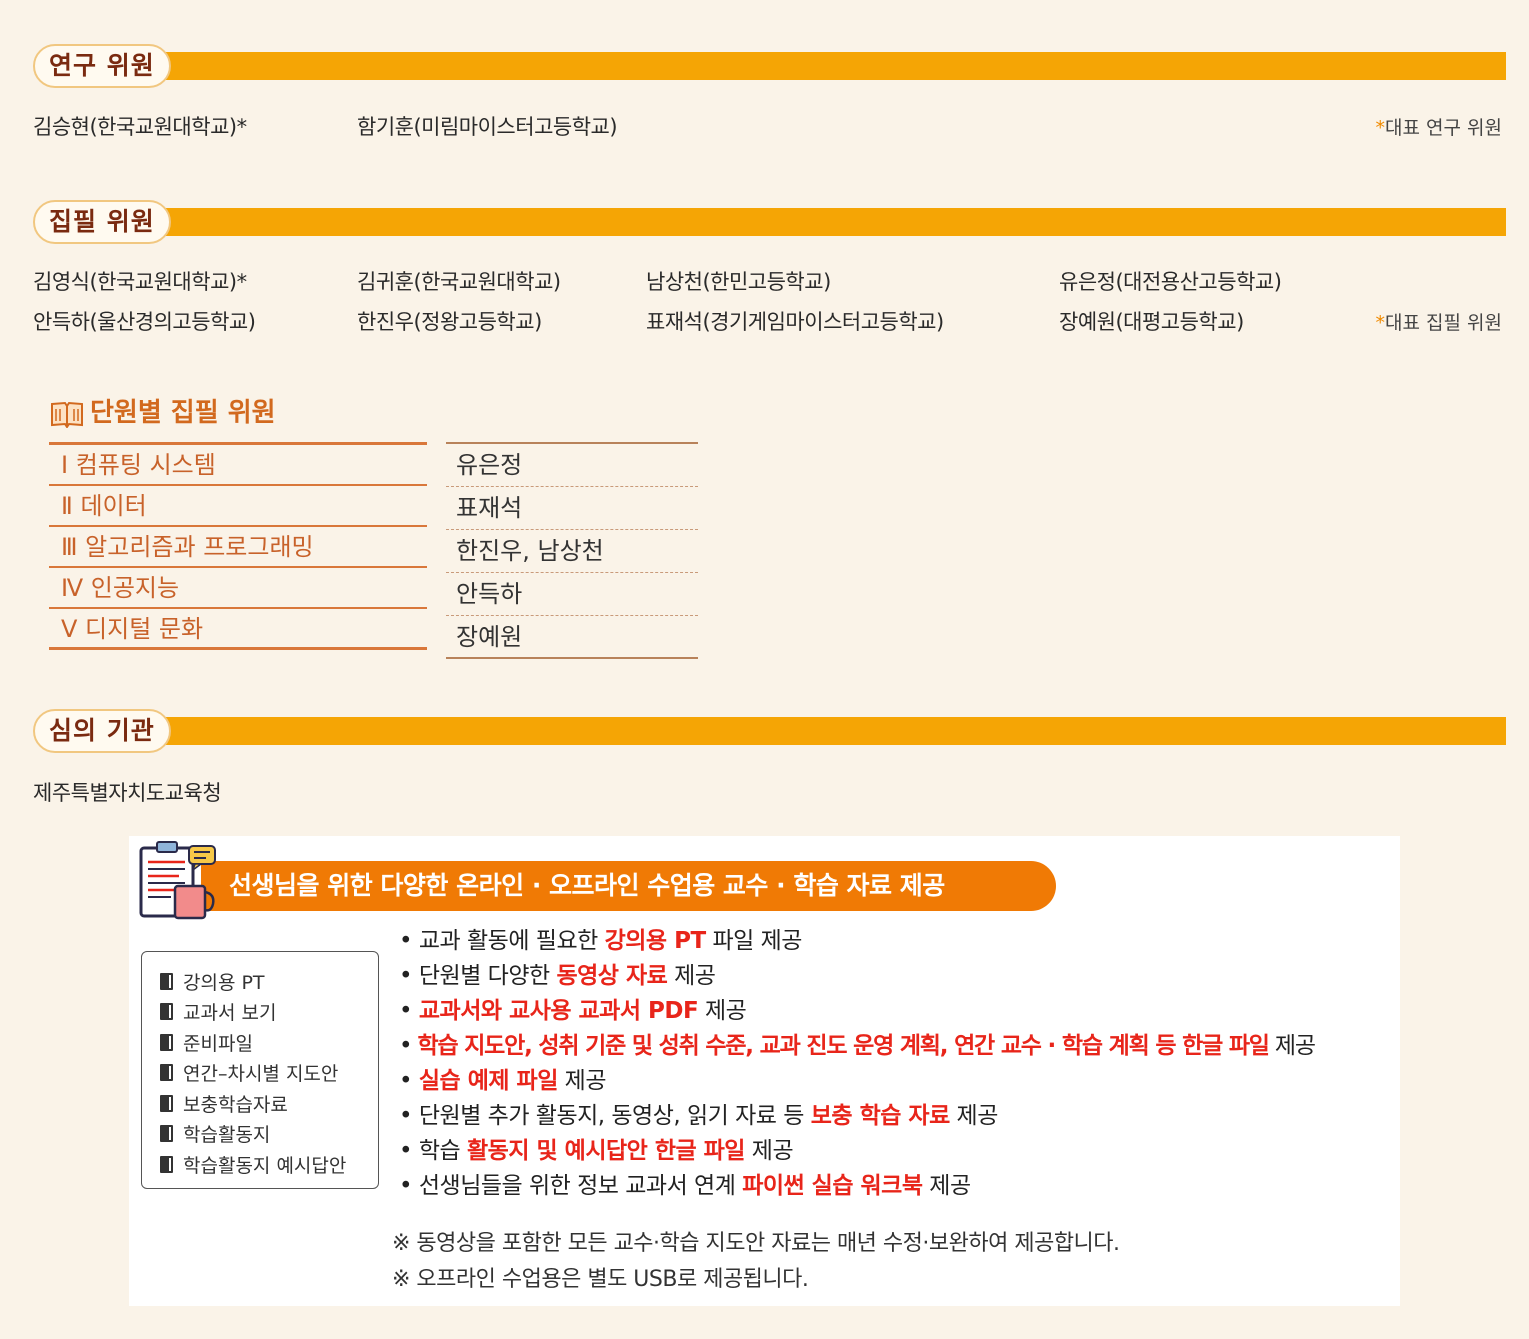 This screenshot has width=1529, height=1339. I want to click on menu-item: 준비파일, so click(269, 1042).